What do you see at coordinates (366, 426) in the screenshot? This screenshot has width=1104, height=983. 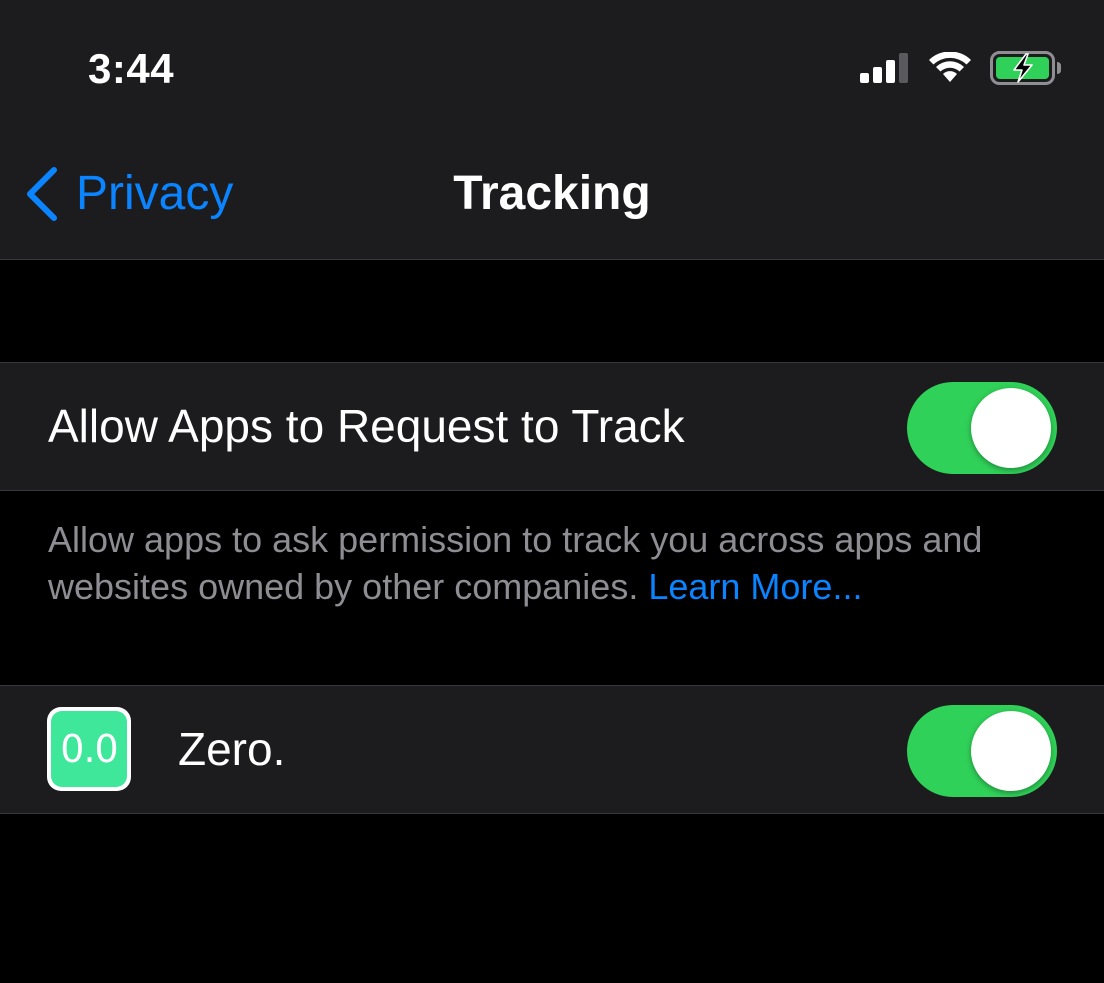 I see `allow-tracking-label: Allow Apps to Request to Track` at bounding box center [366, 426].